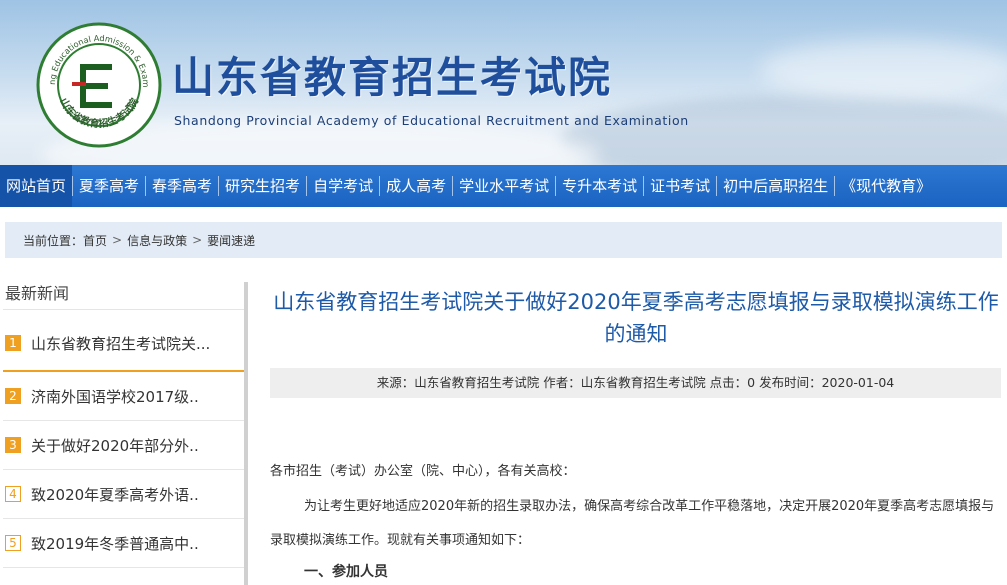  Describe the element at coordinates (503, 240) in the screenshot. I see `breadcrumb: 当前位置： 首页 > 信息与政策 > 要闻速递` at that location.